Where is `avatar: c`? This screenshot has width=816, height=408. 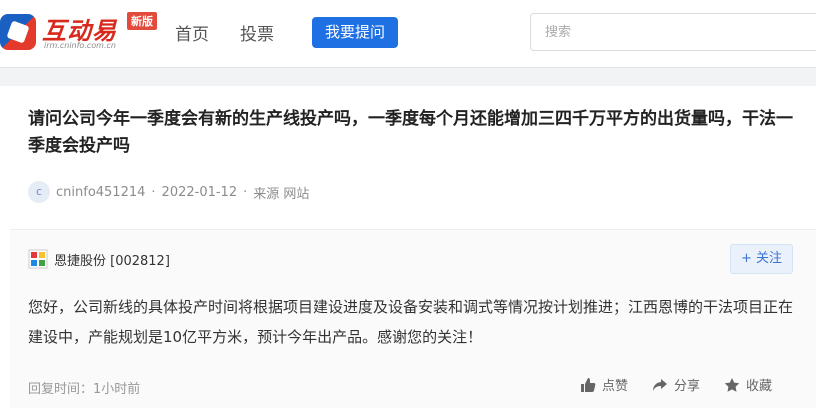
avatar: c is located at coordinates (39, 192).